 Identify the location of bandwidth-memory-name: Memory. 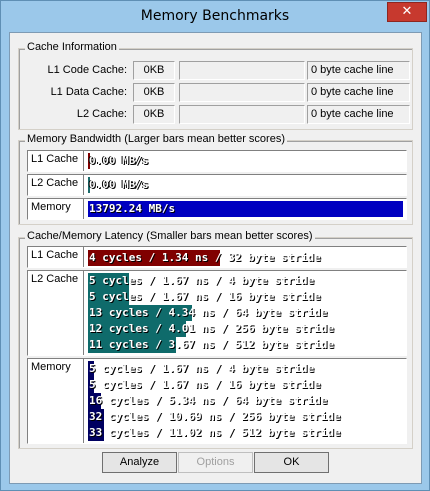
(51, 207).